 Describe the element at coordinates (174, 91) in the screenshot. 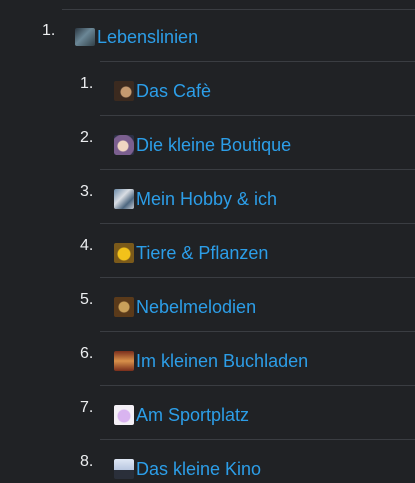

I see `child-item-label: Das Cafè` at that location.